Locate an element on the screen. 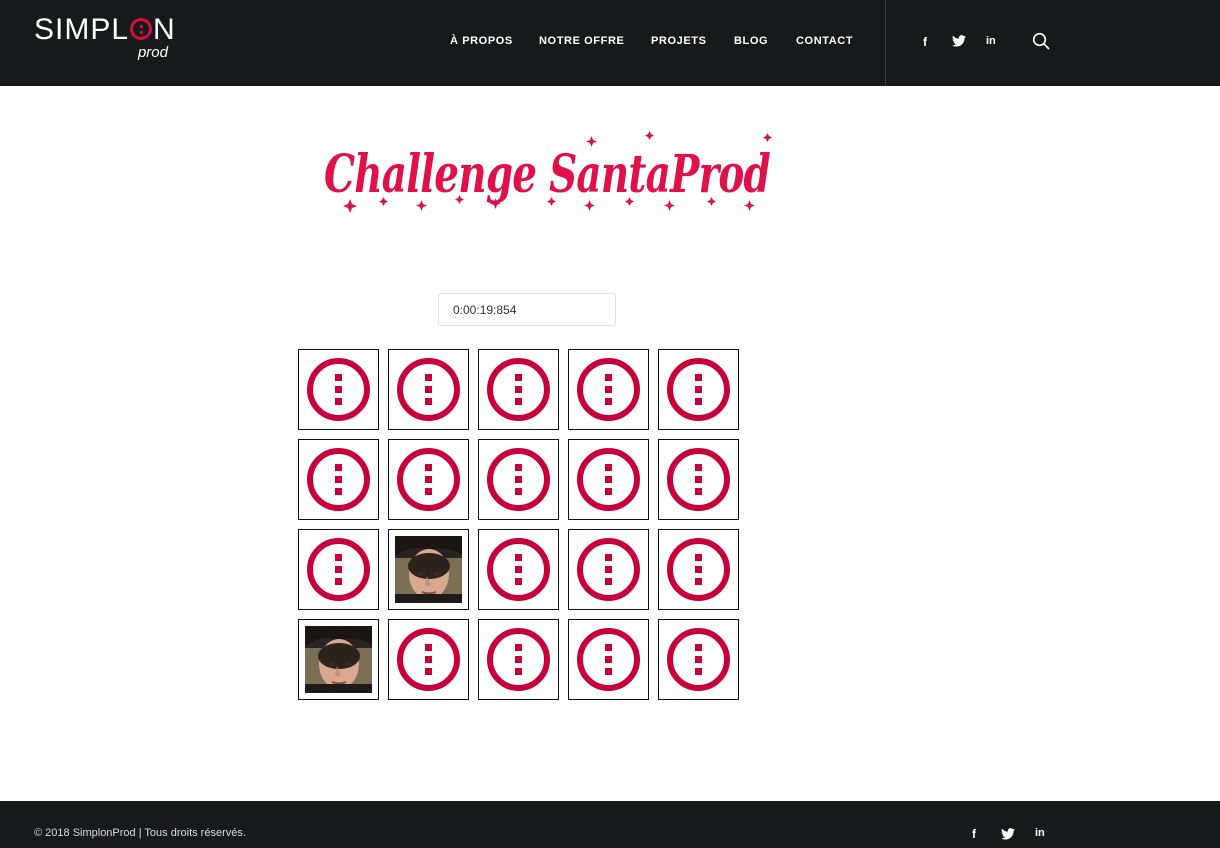 Image resolution: width=1220 pixels, height=848 pixels. twitter-icon is located at coordinates (959, 42).